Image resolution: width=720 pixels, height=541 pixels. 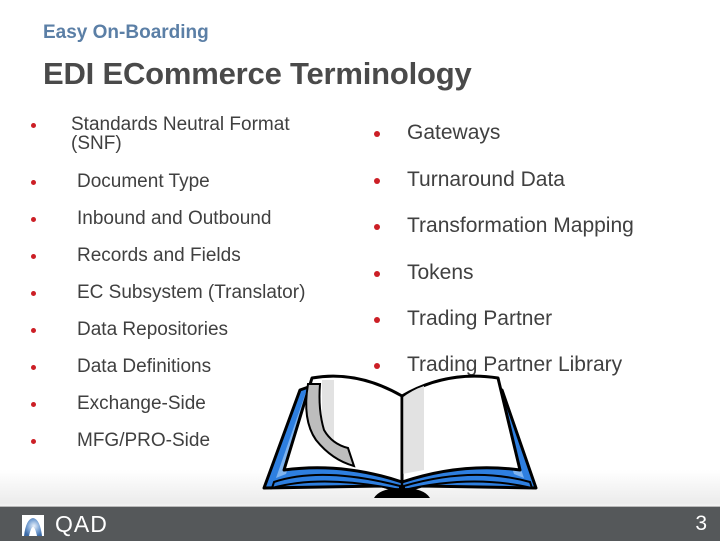 I want to click on list-item-label: Tokens, so click(x=440, y=272).